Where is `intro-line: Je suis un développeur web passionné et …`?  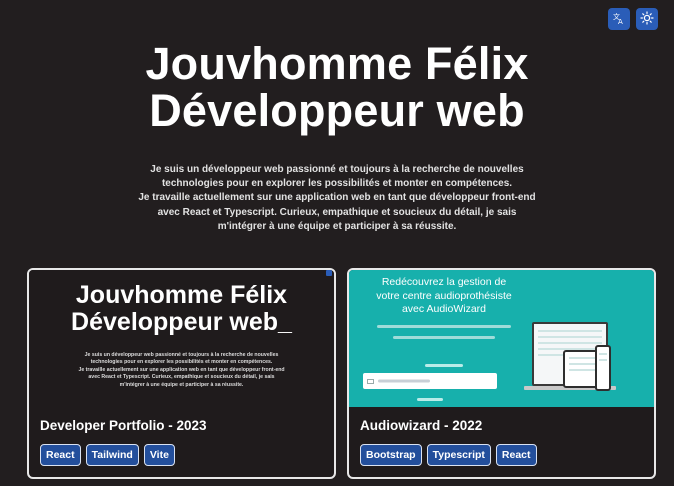 intro-line: Je suis un développeur web passionné et … is located at coordinates (337, 169).